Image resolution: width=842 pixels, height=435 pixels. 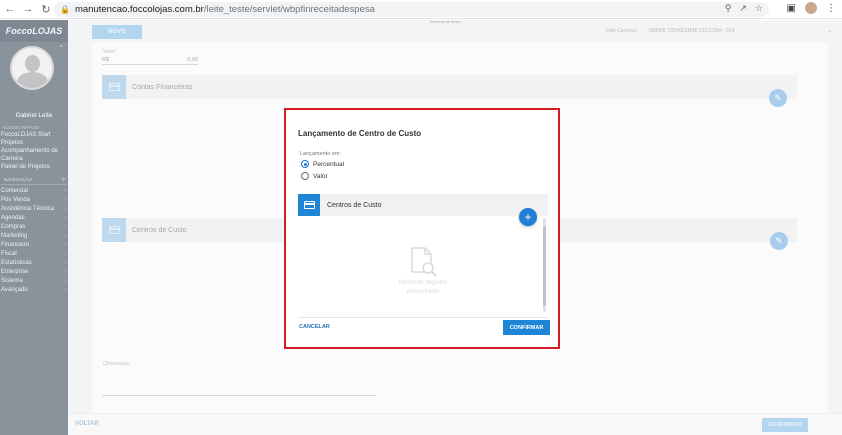 I want to click on sidepanel-icon: ▣, so click(x=791, y=8).